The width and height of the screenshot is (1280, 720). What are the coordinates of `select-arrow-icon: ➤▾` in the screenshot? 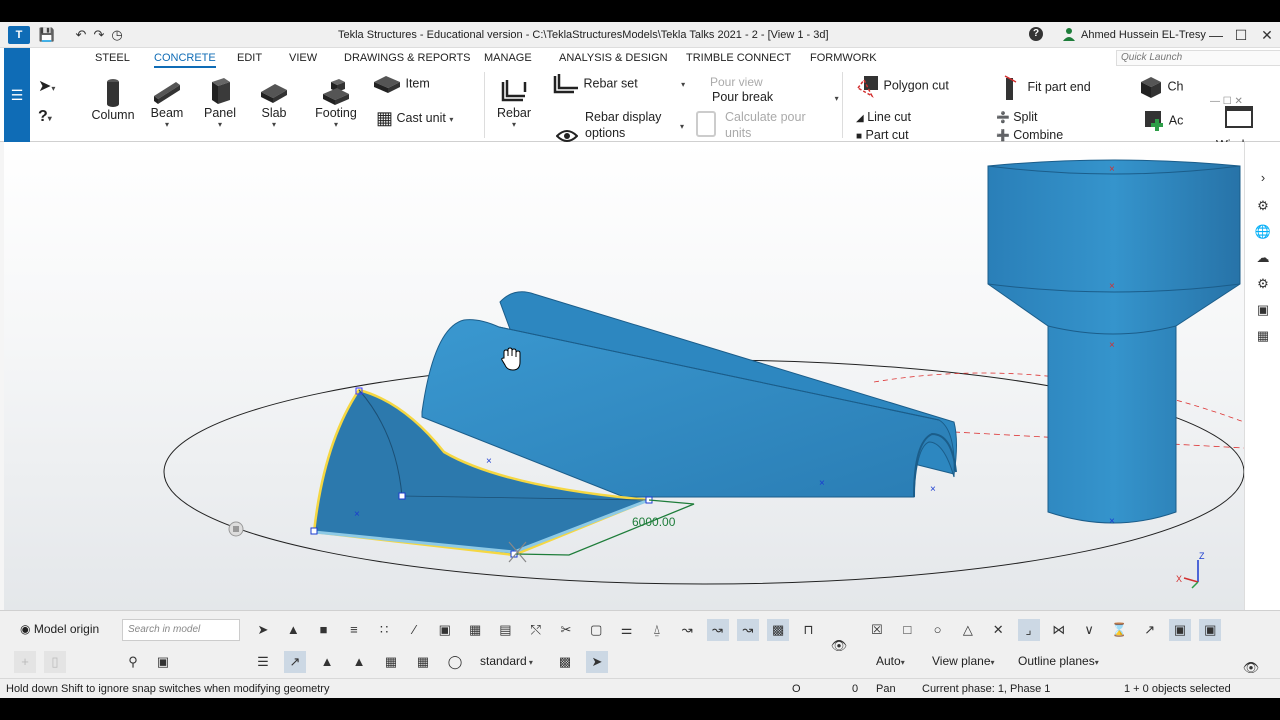 It's located at (46, 86).